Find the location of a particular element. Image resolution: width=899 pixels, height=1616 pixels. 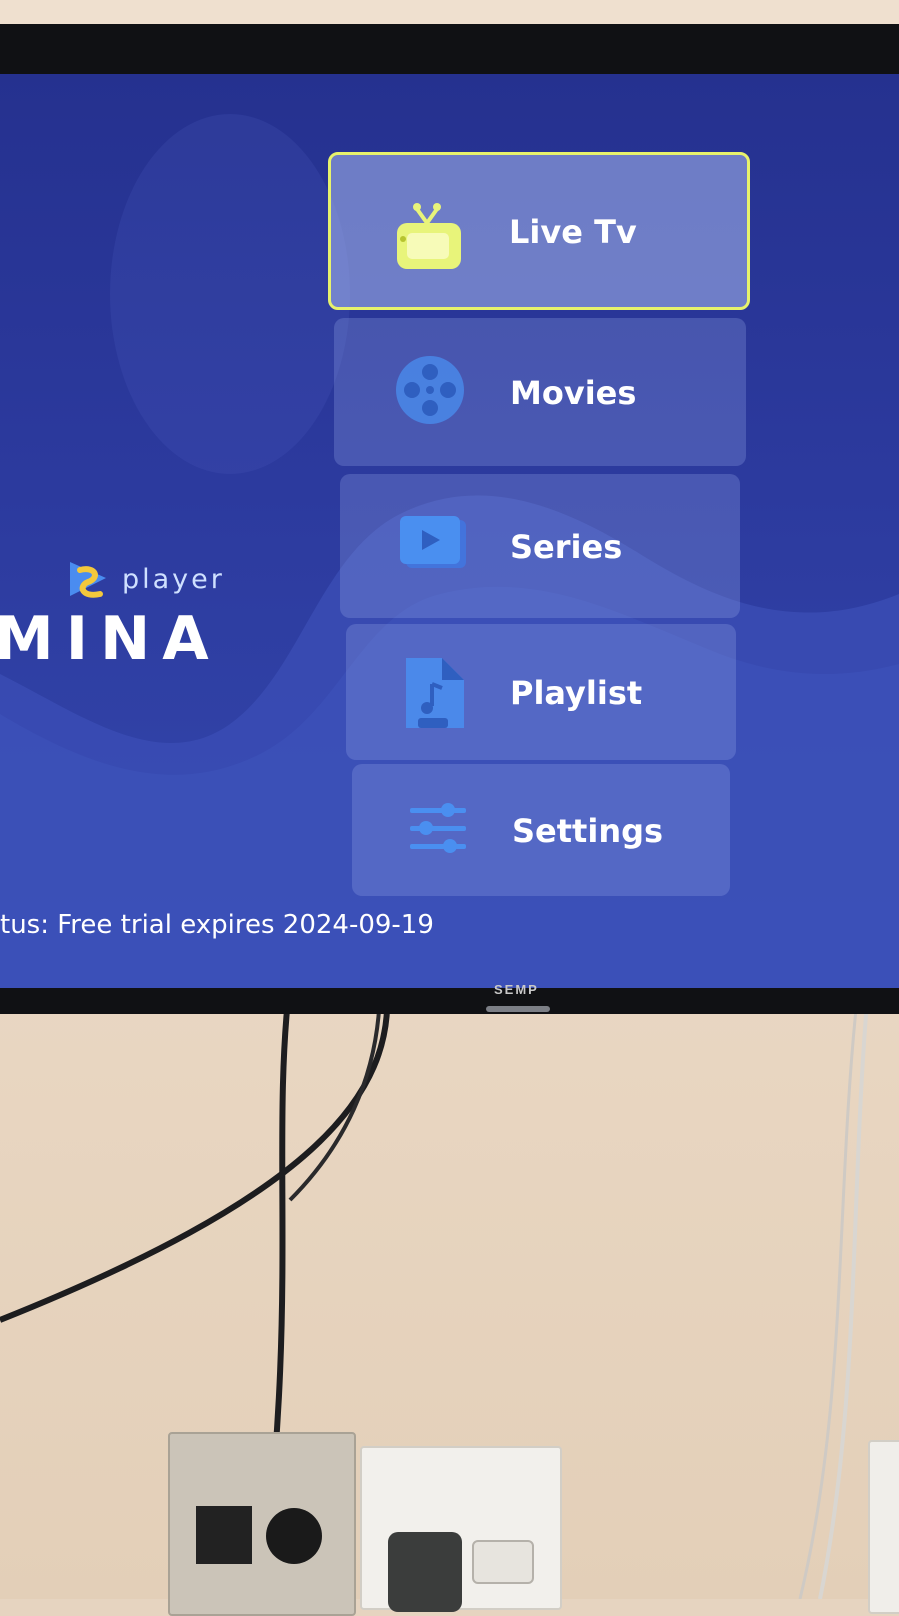

menu-label-series: Series is located at coordinates (566, 547).